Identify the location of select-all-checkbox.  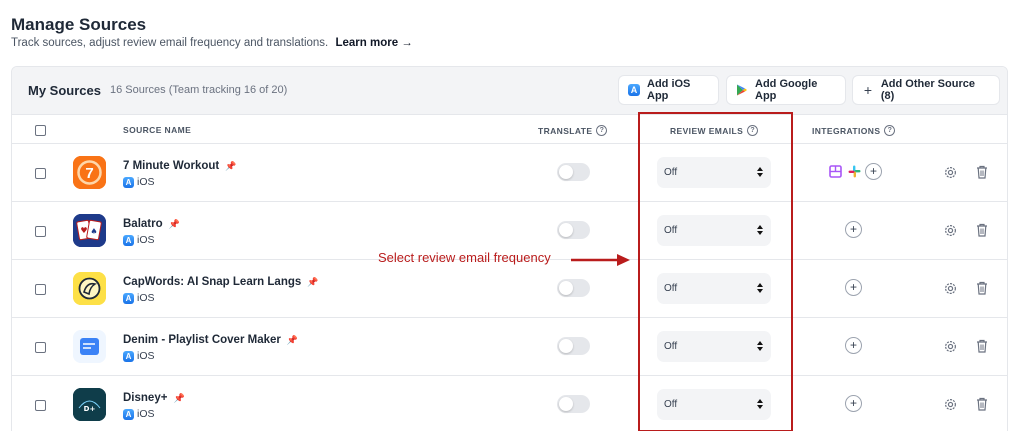
(40, 130).